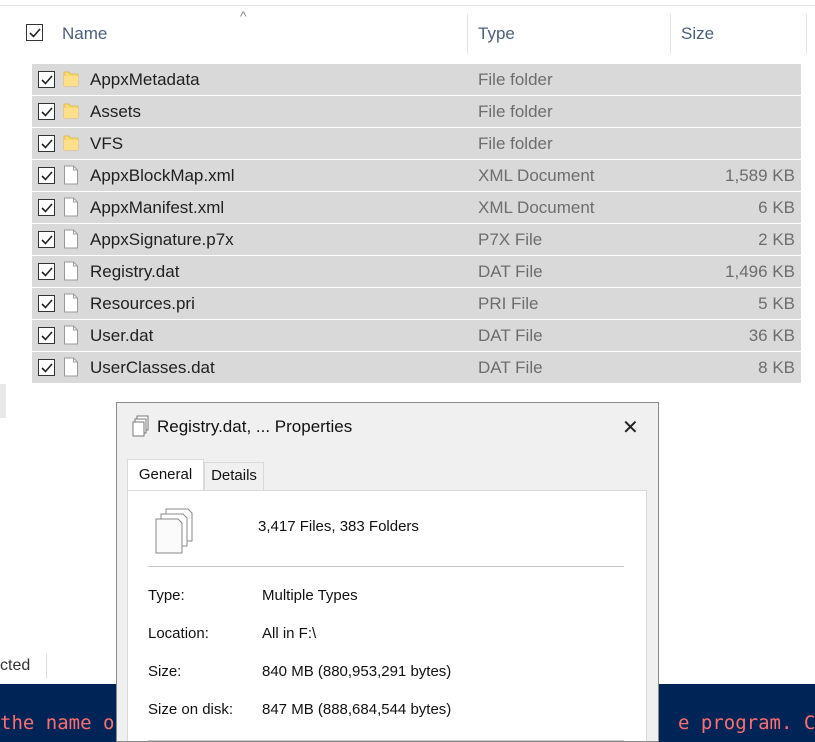  Describe the element at coordinates (3, 401) in the screenshot. I see `navigation-pane-edge` at that location.